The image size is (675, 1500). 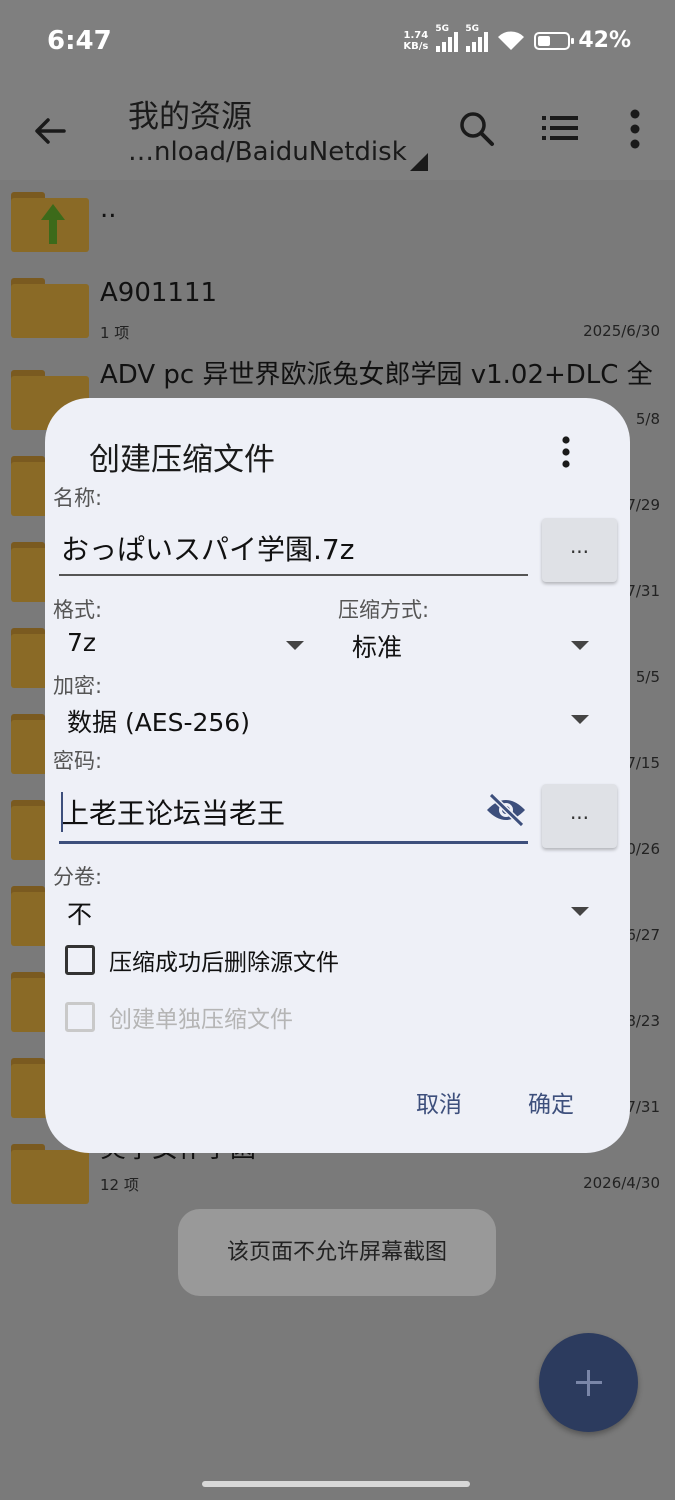 What do you see at coordinates (621, 331) in the screenshot?
I see `file-date: 2025/6/30` at bounding box center [621, 331].